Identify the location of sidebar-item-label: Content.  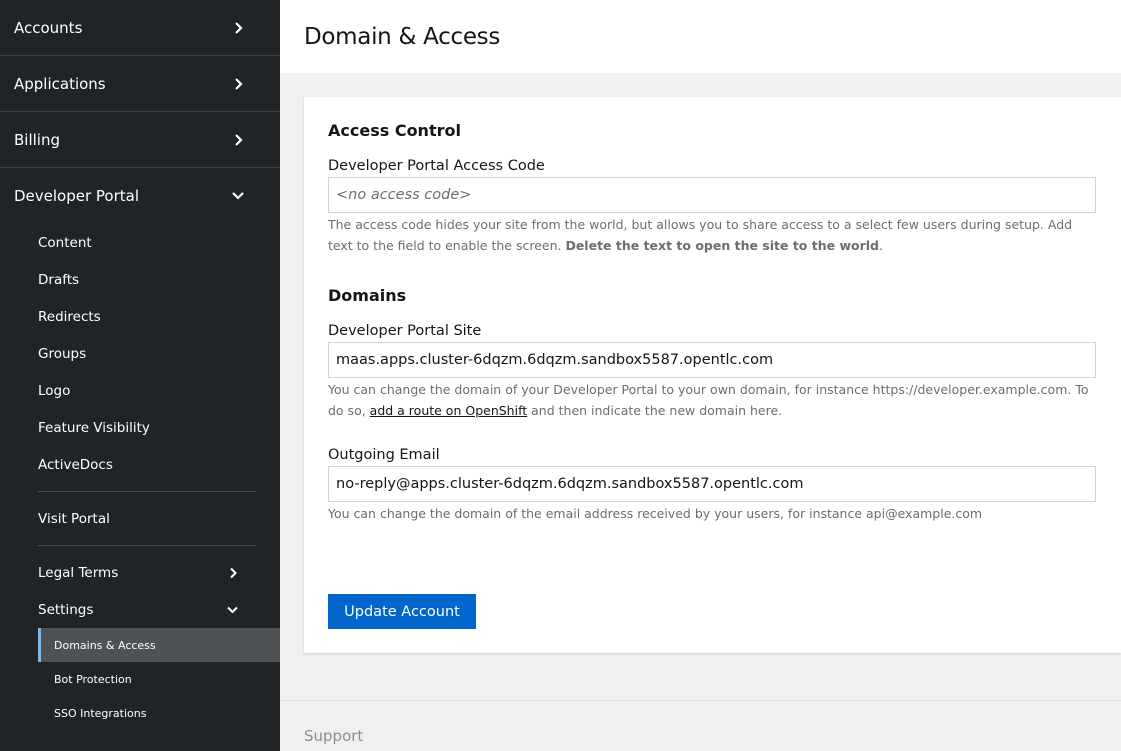
(65, 242).